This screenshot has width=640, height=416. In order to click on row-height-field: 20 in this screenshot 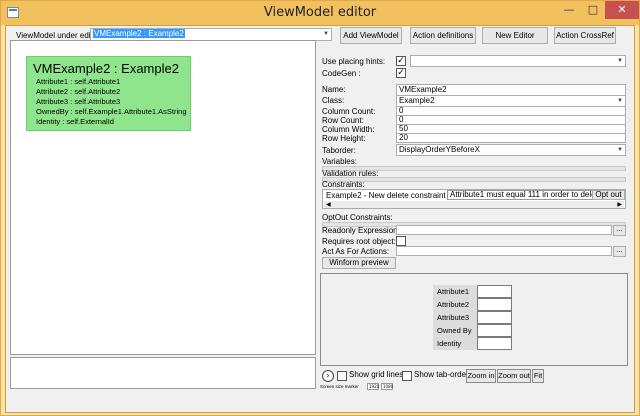, I will do `click(511, 138)`.